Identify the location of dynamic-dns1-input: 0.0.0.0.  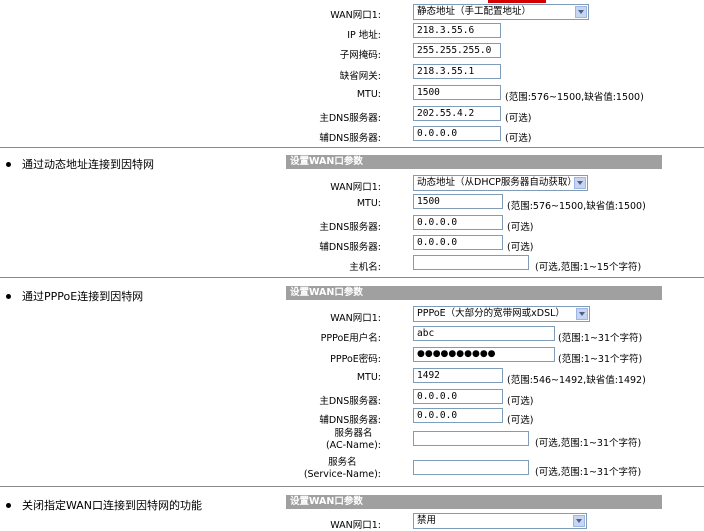
(458, 222).